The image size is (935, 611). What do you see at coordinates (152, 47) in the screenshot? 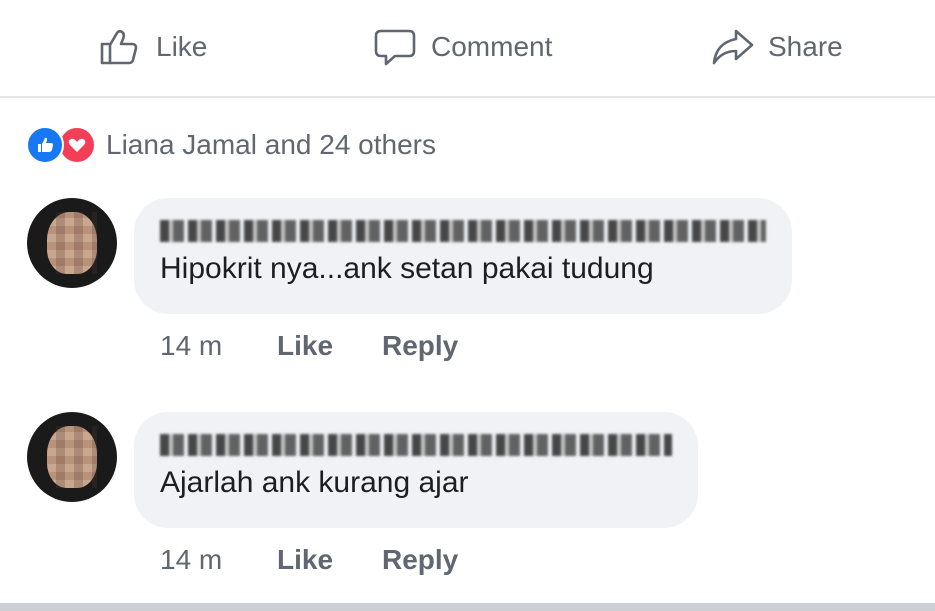
I see `like-button: Like` at bounding box center [152, 47].